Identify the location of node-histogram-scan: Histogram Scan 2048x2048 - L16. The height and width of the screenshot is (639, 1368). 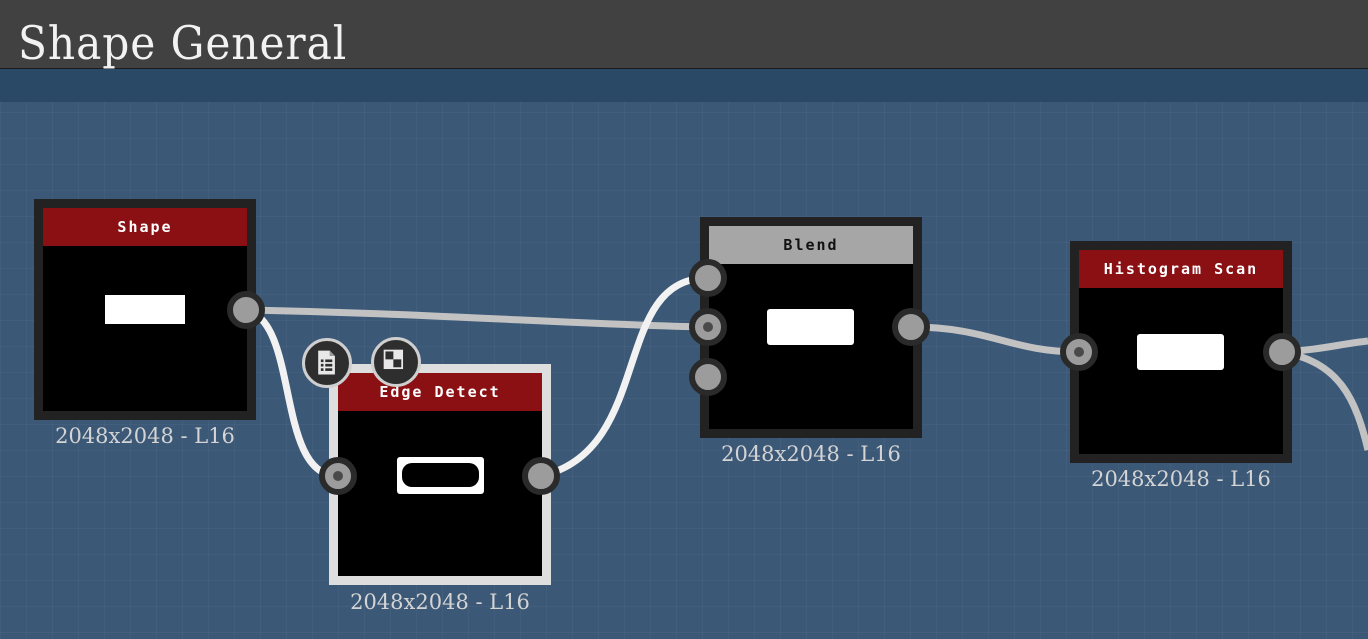
(1181, 366).